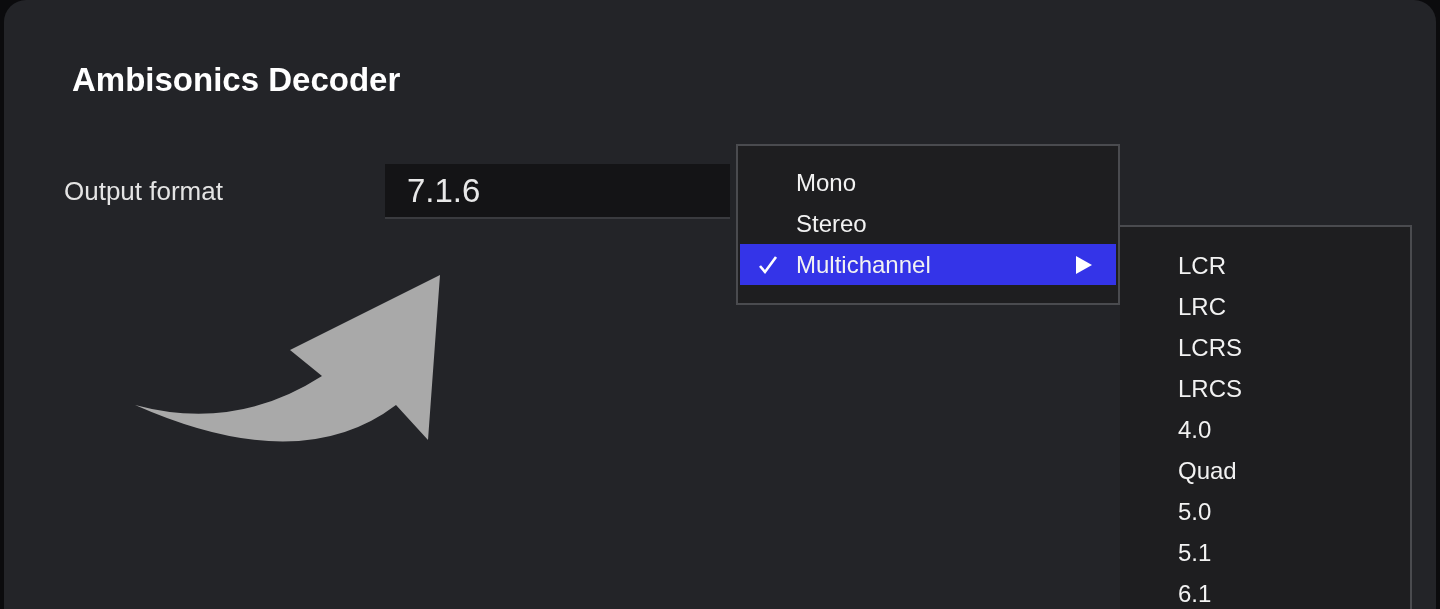 The width and height of the screenshot is (1440, 609). Describe the element at coordinates (557, 191) in the screenshot. I see `output-format-dropdown: 7.1.6` at that location.